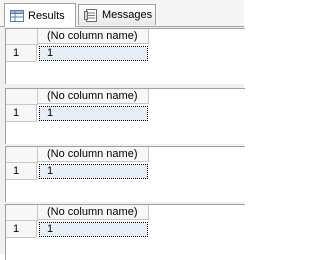 Image resolution: width=320 pixels, height=260 pixels. Describe the element at coordinates (46, 15) in the screenshot. I see `tab-results-label: Results` at that location.